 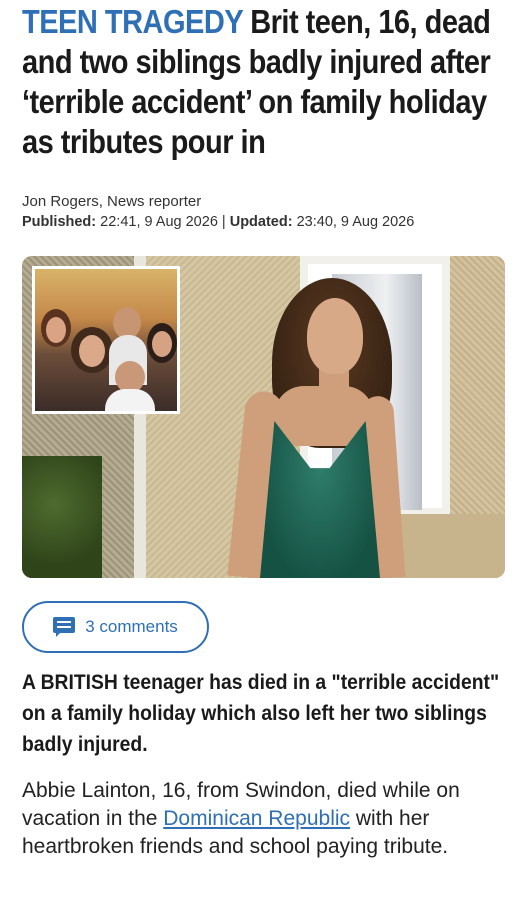 I want to click on headline-kicker: TEEN TRAGEDY, so click(x=132, y=21).